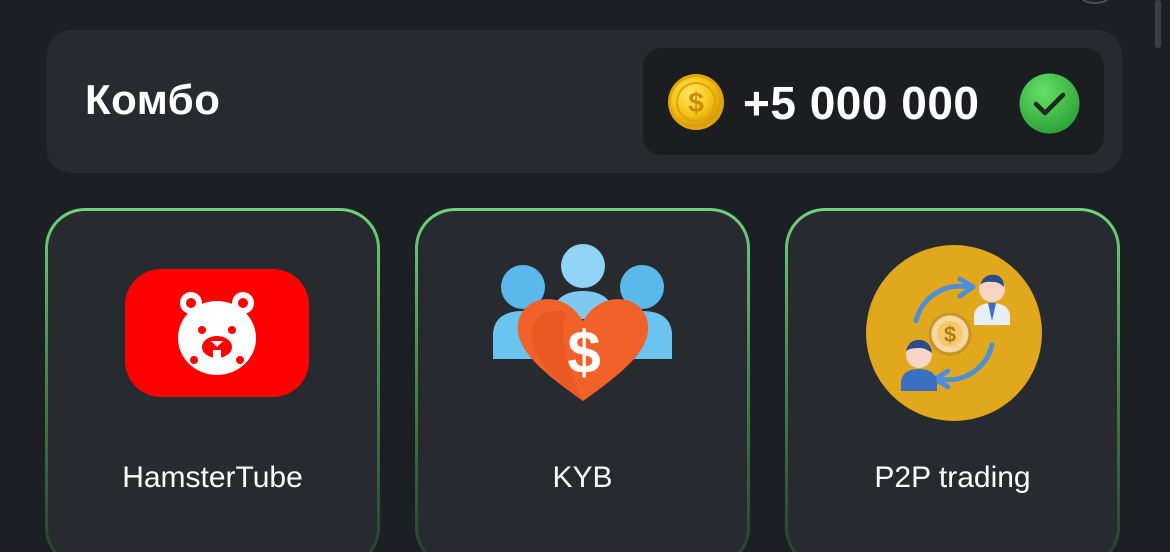 This screenshot has width=1170, height=552. What do you see at coordinates (153, 99) in the screenshot?
I see `combo-title: Комбо` at bounding box center [153, 99].